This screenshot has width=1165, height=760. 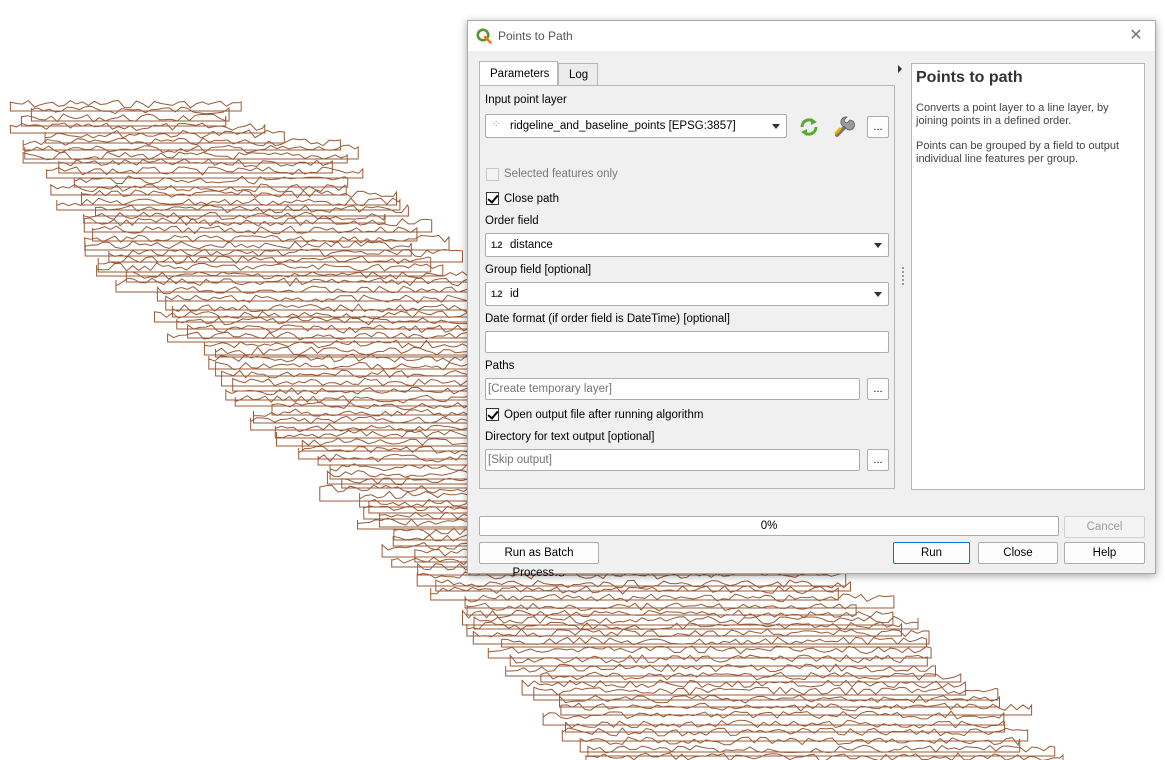 What do you see at coordinates (514, 294) in the screenshot?
I see `group-field-value: id` at bounding box center [514, 294].